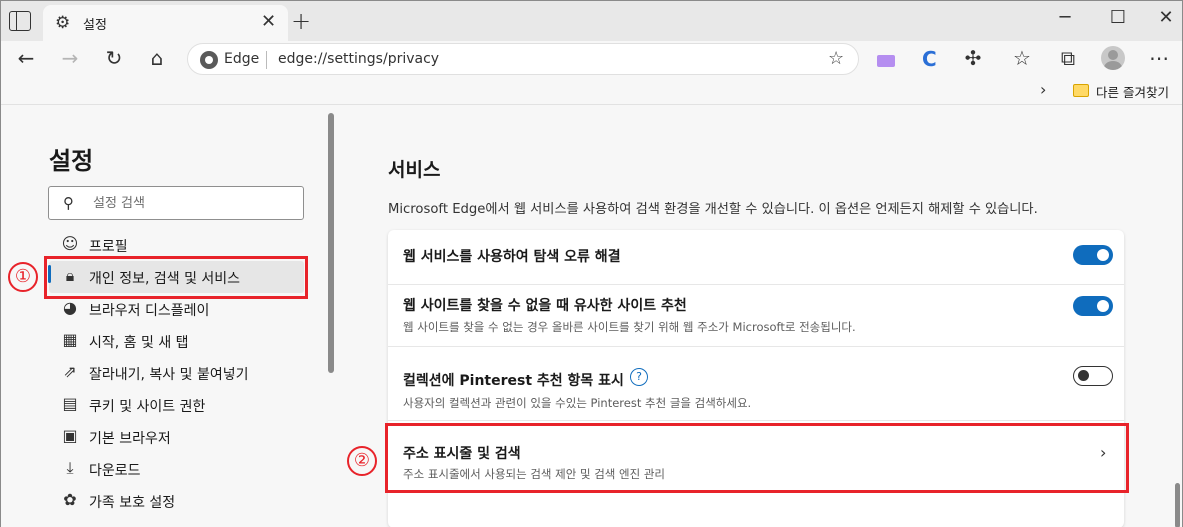 The height and width of the screenshot is (527, 1183). What do you see at coordinates (139, 343) in the screenshot?
I see `sidebar-item-label: 시작, 홈 및 새 탭` at bounding box center [139, 343].